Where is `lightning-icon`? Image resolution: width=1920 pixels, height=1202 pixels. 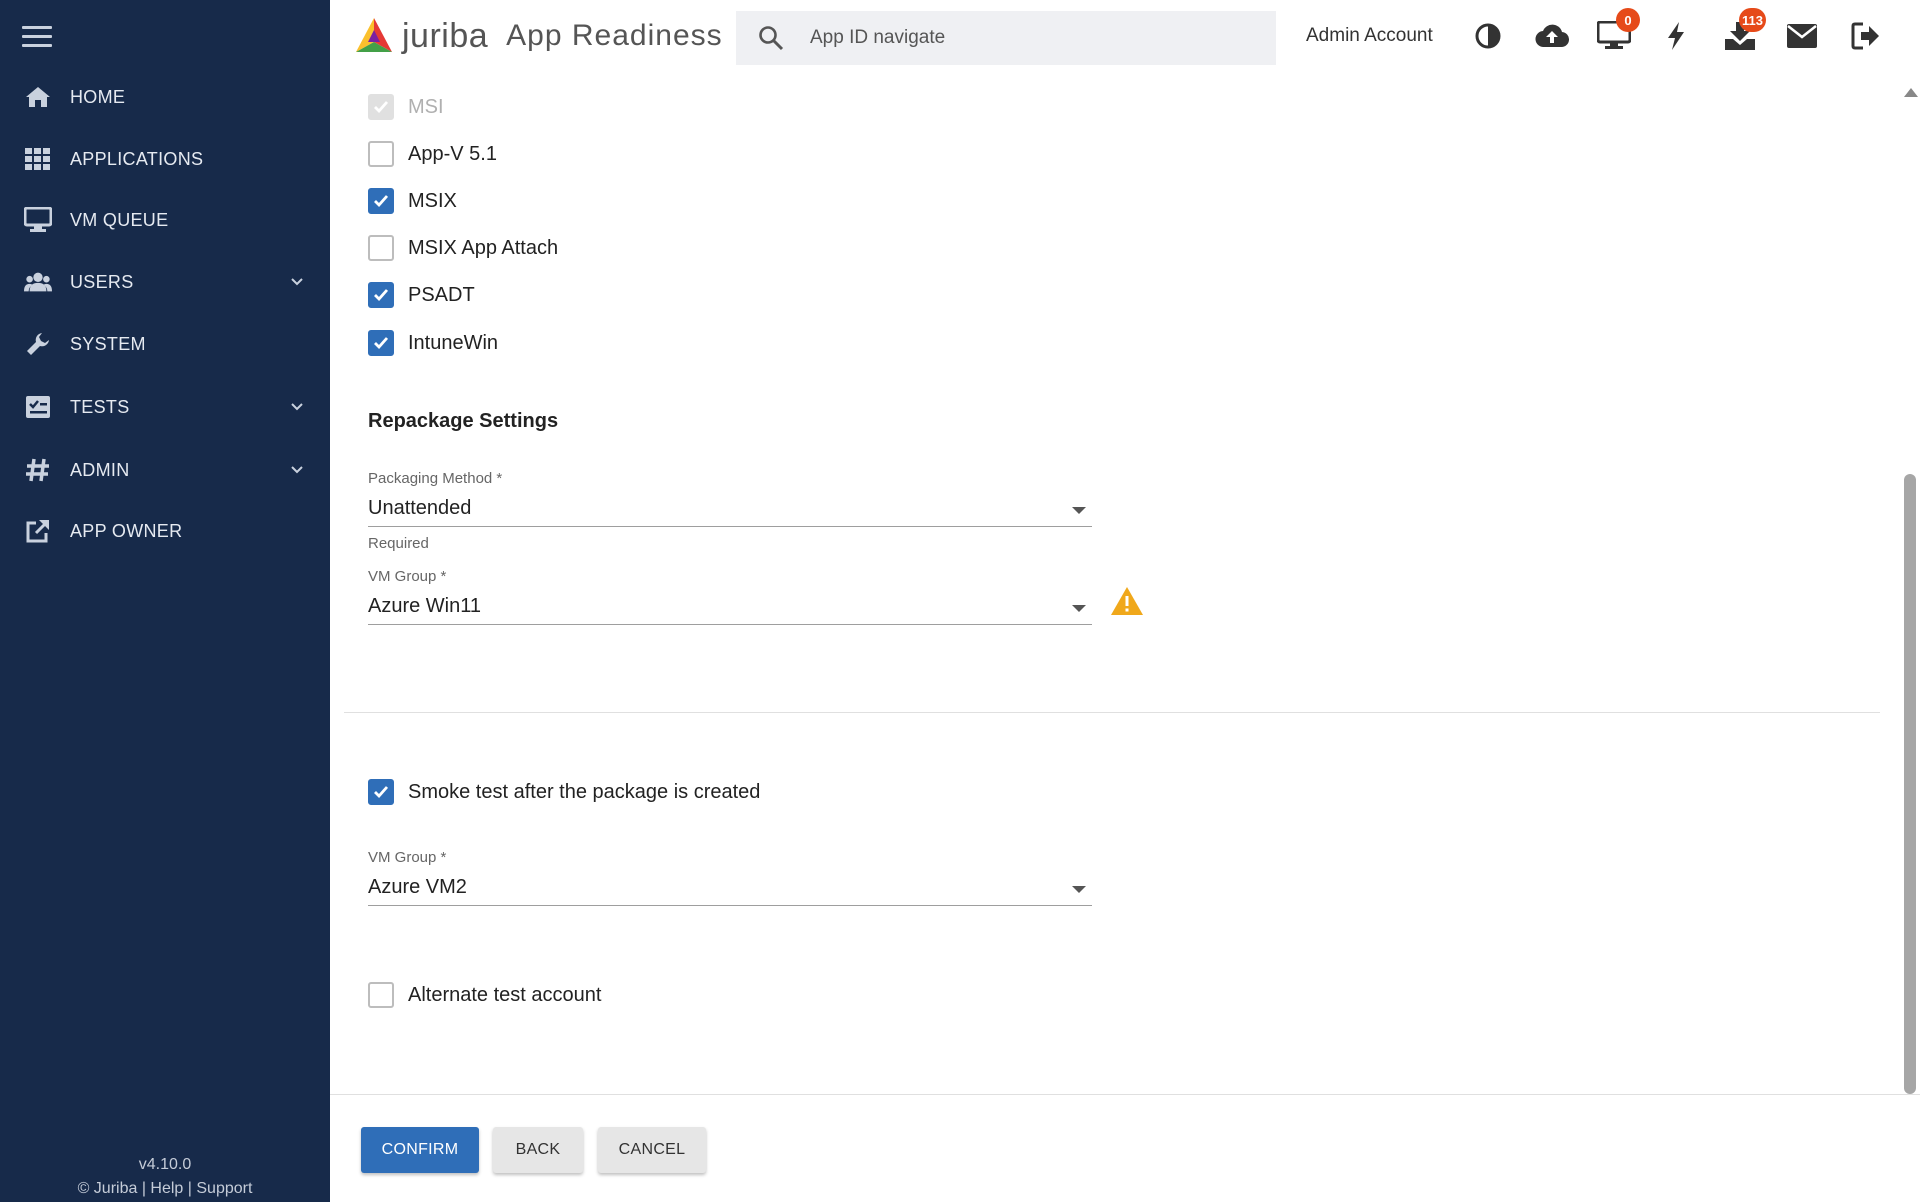
lightning-icon is located at coordinates (1676, 36).